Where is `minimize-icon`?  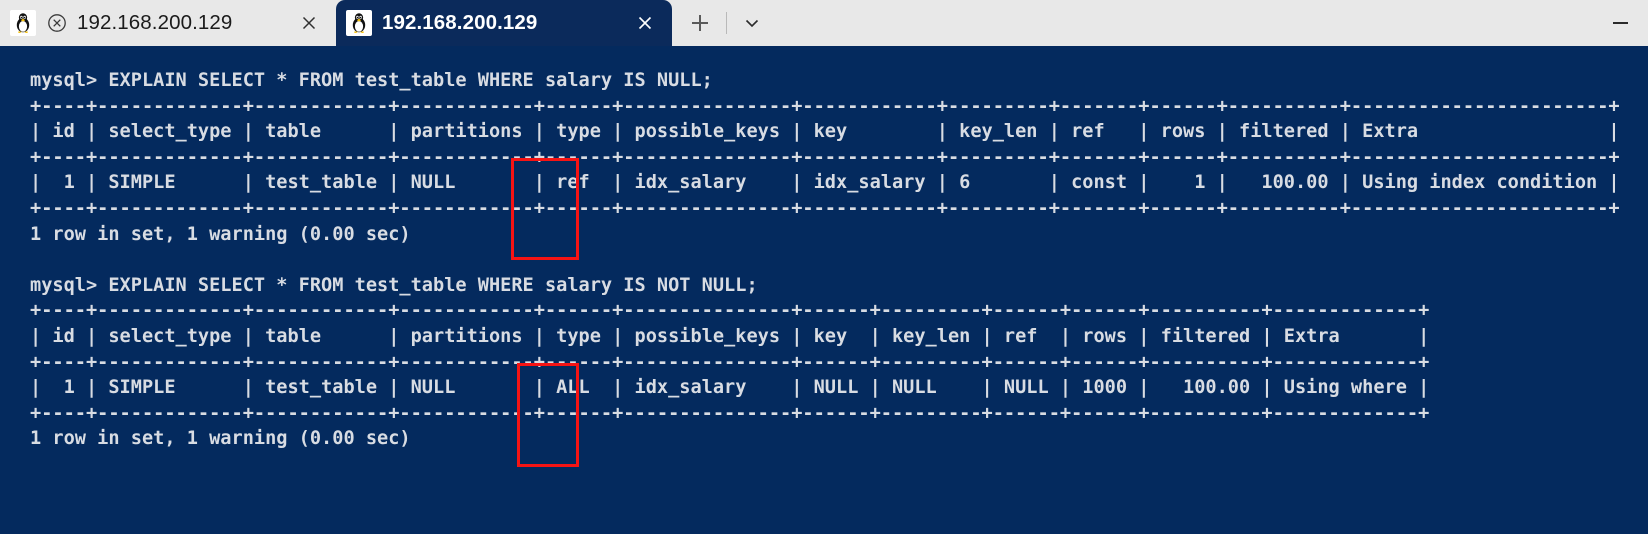 minimize-icon is located at coordinates (1620, 23).